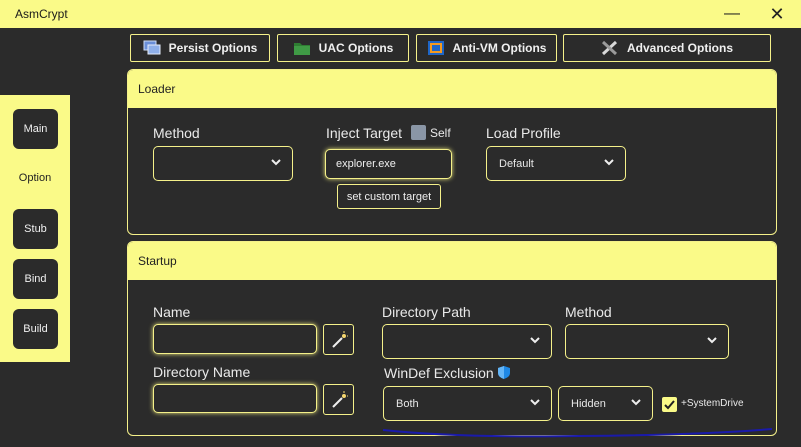 The height and width of the screenshot is (447, 801). I want to click on dropdown-value: Hidden, so click(588, 403).